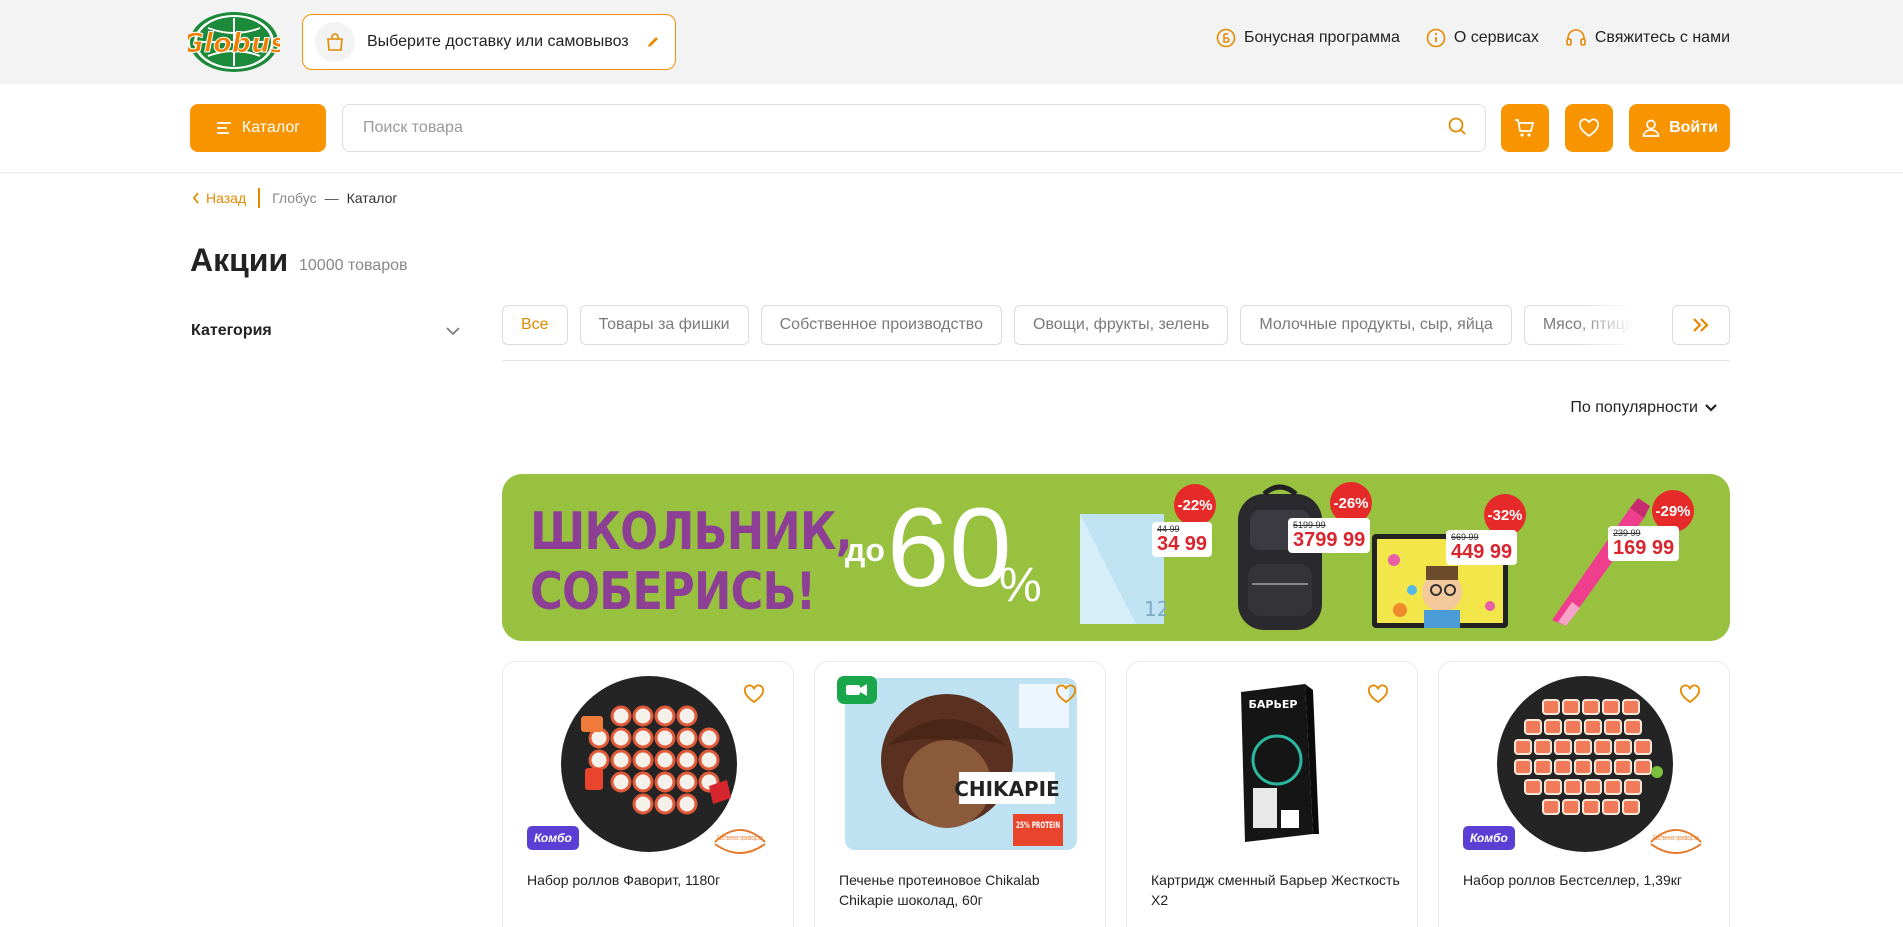 The height and width of the screenshot is (927, 1903). I want to click on bonus-program-link: Бонусная программа, so click(1308, 38).